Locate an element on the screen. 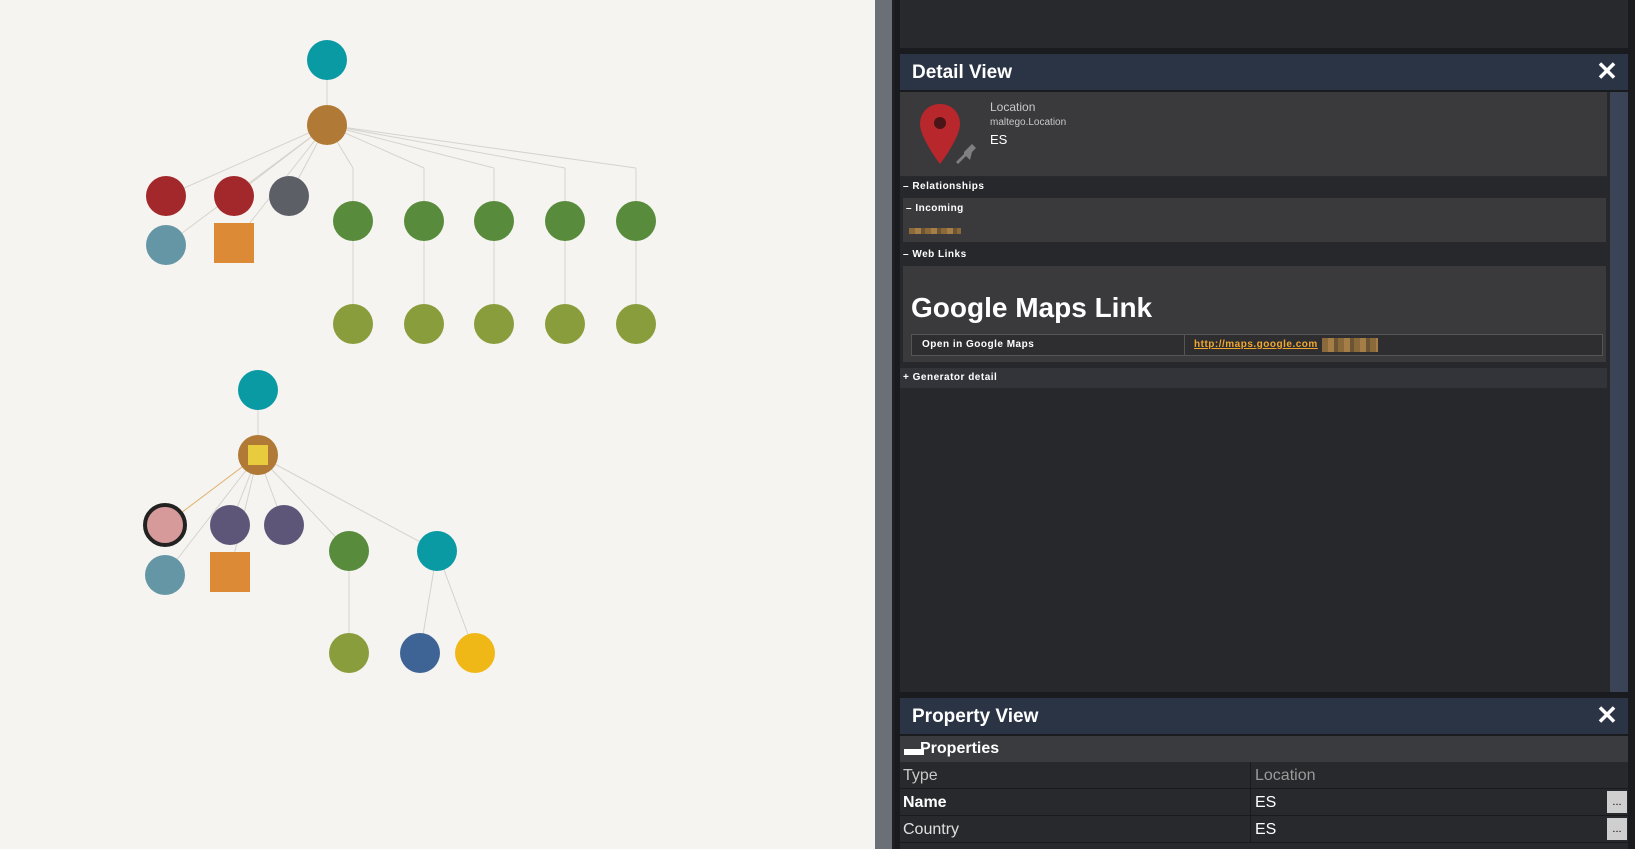  property-value: Location is located at coordinates (1285, 775).